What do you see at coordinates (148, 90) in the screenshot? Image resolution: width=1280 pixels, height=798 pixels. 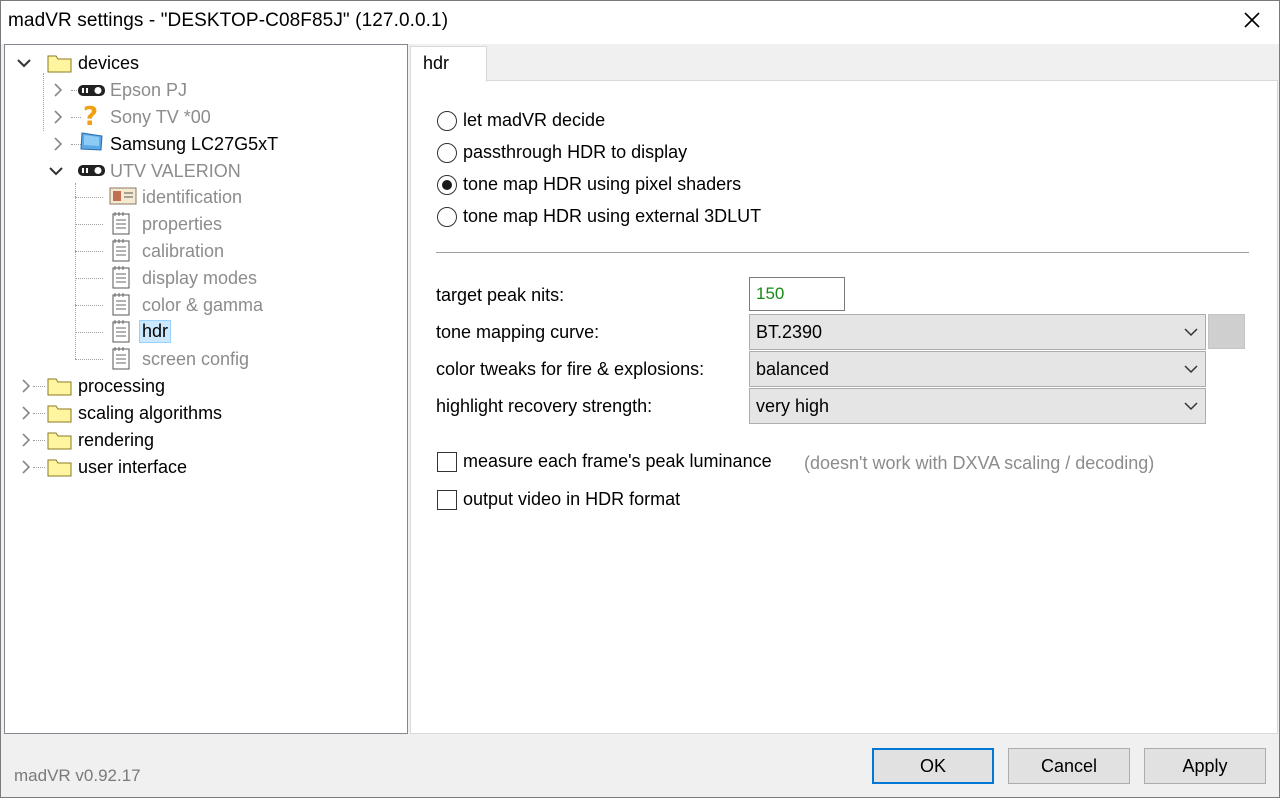 I see `tree-node-epson-pj: Epson PJ` at bounding box center [148, 90].